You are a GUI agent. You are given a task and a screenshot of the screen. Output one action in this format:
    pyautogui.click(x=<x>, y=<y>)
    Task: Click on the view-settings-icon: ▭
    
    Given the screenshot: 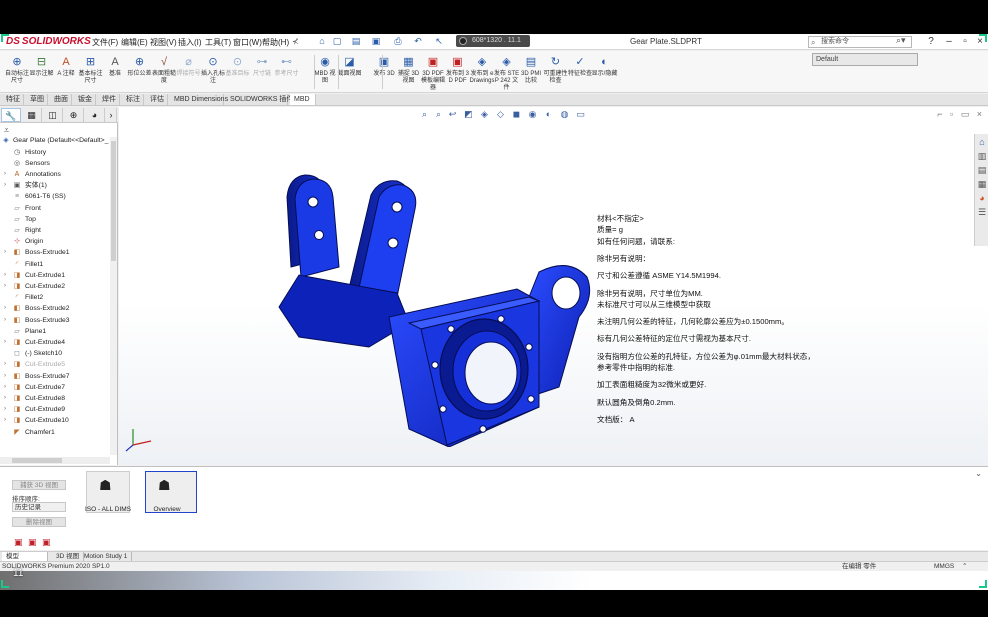 What is the action you would take?
    pyautogui.click(x=580, y=114)
    